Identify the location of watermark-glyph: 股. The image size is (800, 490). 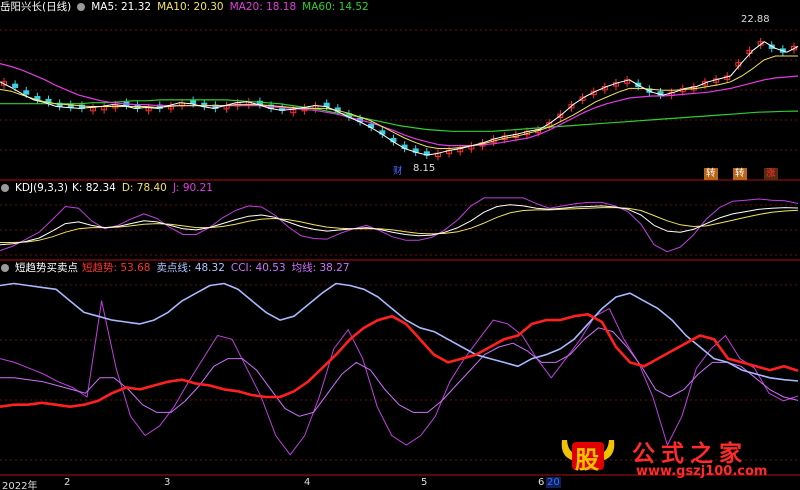
(587, 460).